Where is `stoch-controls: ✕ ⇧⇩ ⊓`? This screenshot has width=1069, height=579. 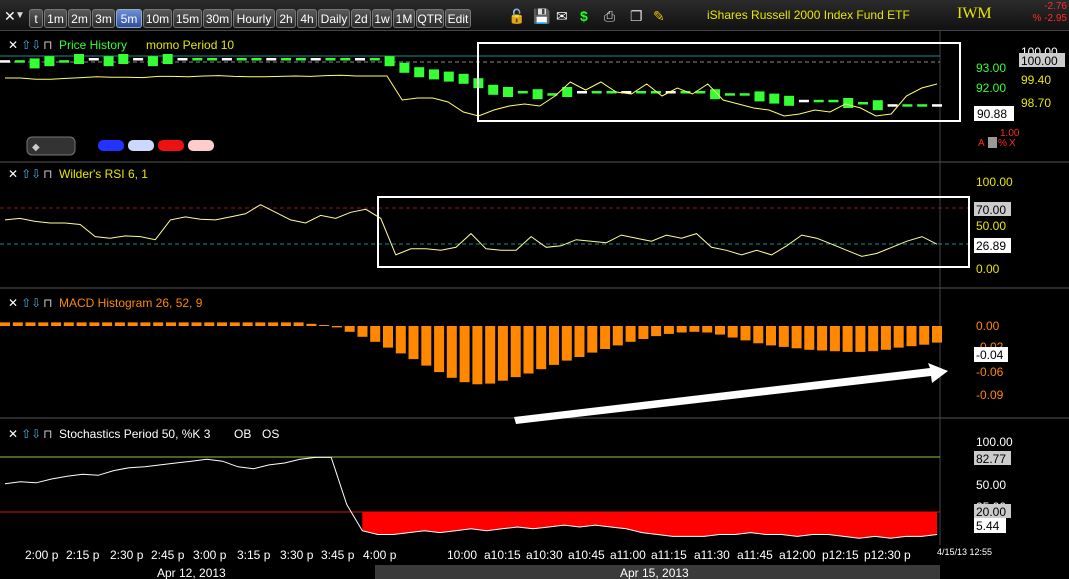
stoch-controls: ✕ ⇧⇩ ⊓ is located at coordinates (30, 434).